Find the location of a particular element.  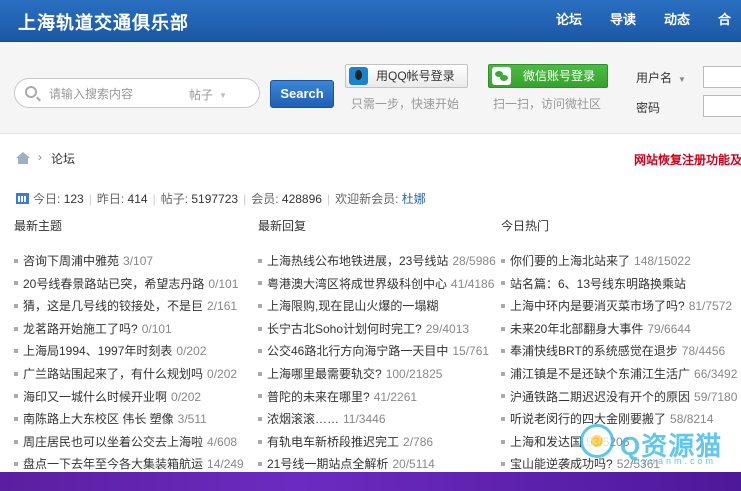

column-title: 今日热门 is located at coordinates (525, 226).